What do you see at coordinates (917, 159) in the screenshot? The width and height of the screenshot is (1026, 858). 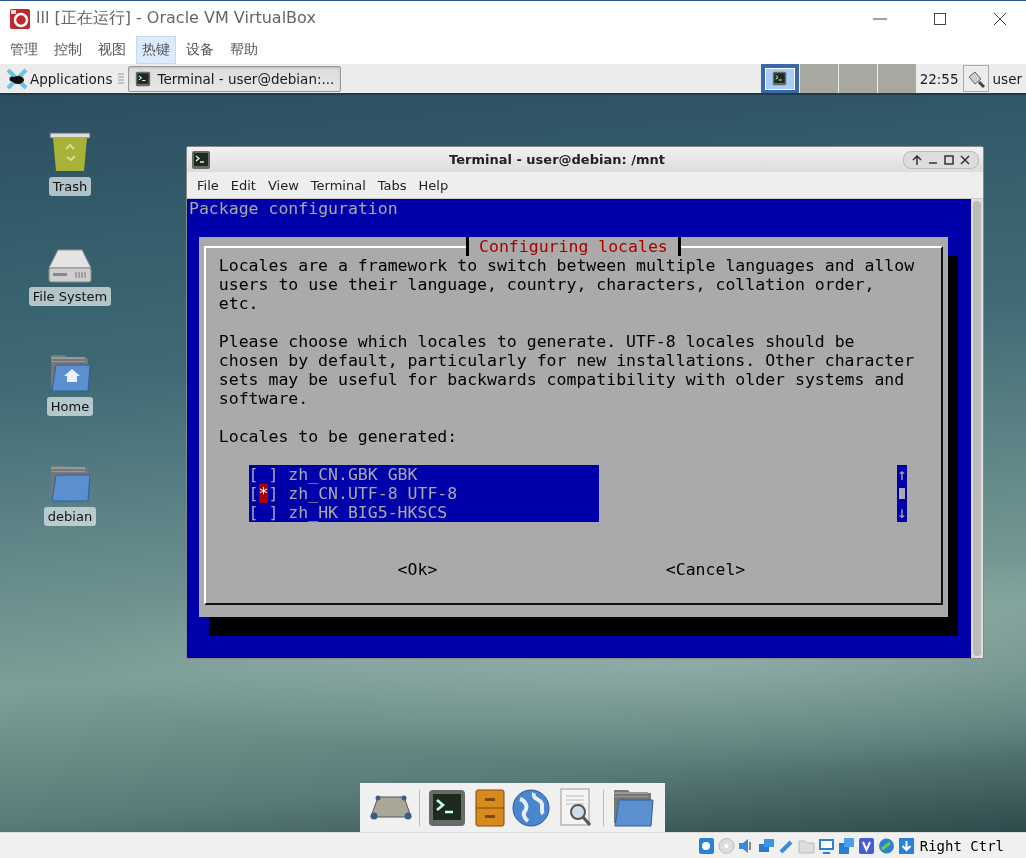 I see `arrow-up-icon` at bounding box center [917, 159].